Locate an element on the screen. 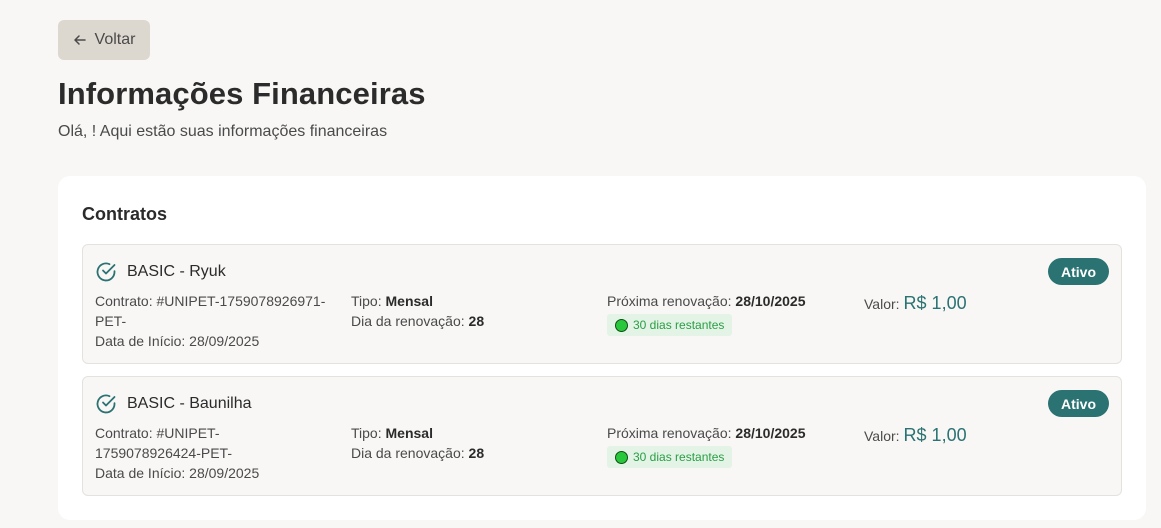  back-button-label: Voltar is located at coordinates (115, 39).